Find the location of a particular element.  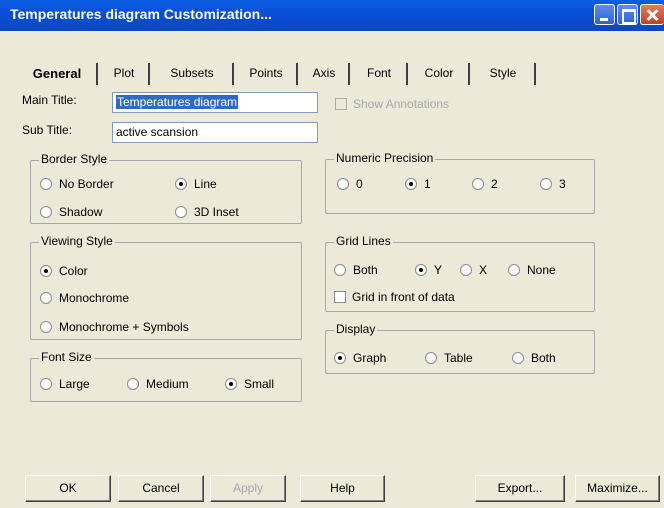

viewing-color-radio: Color is located at coordinates (64, 271).